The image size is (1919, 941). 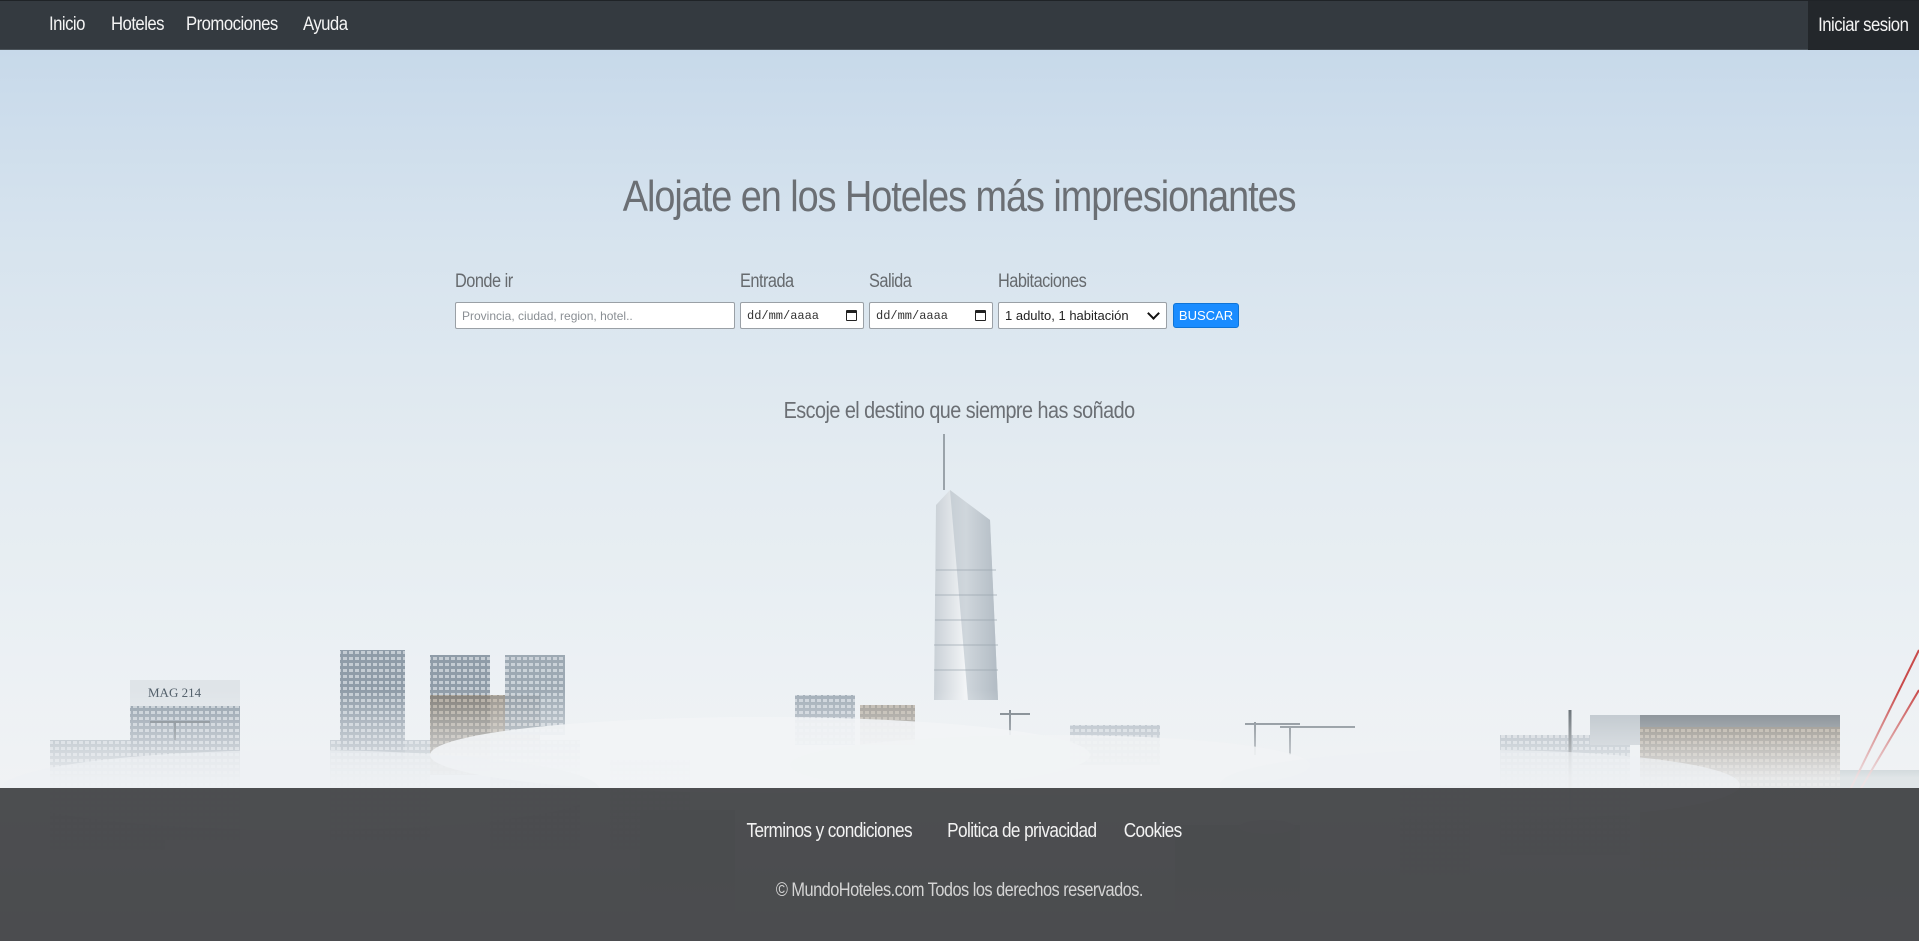 I want to click on footer-link-terms: Terminos y condiciones, so click(x=829, y=831).